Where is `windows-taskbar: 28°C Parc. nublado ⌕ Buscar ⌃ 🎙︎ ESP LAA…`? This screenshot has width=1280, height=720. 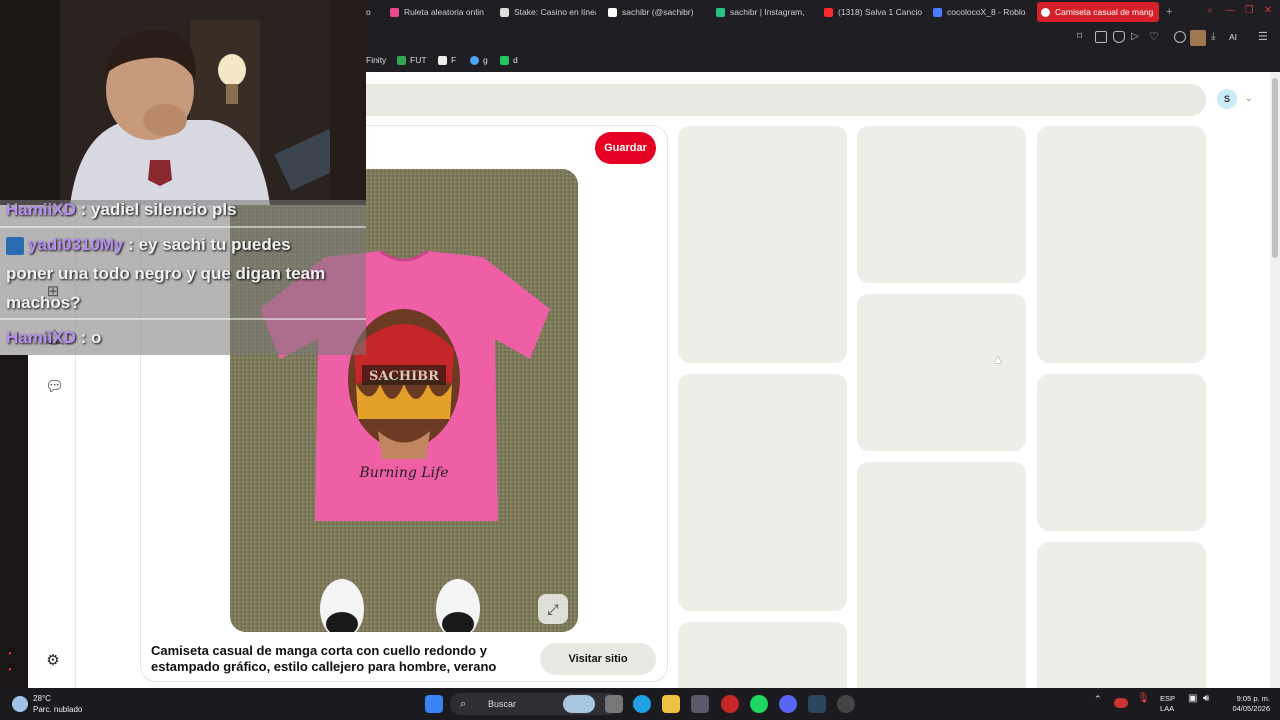
windows-taskbar: 28°C Parc. nublado ⌕ Buscar ⌃ 🎙︎ ESP LAA… is located at coordinates (640, 704).